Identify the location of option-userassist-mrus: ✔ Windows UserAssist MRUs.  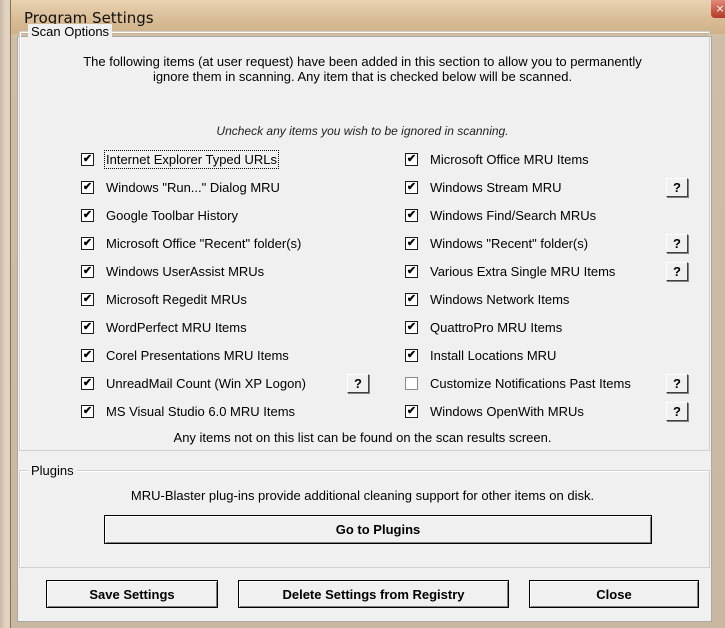
(172, 271).